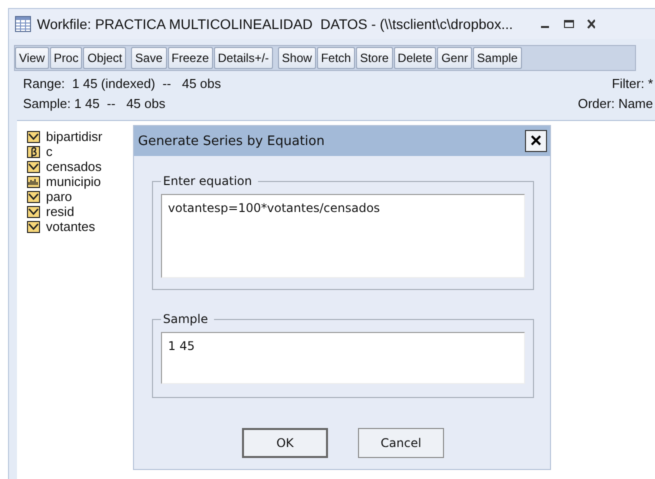 Image resolution: width=655 pixels, height=479 pixels. What do you see at coordinates (231, 141) in the screenshot?
I see `dialog-title: Generate Series by Equation` at bounding box center [231, 141].